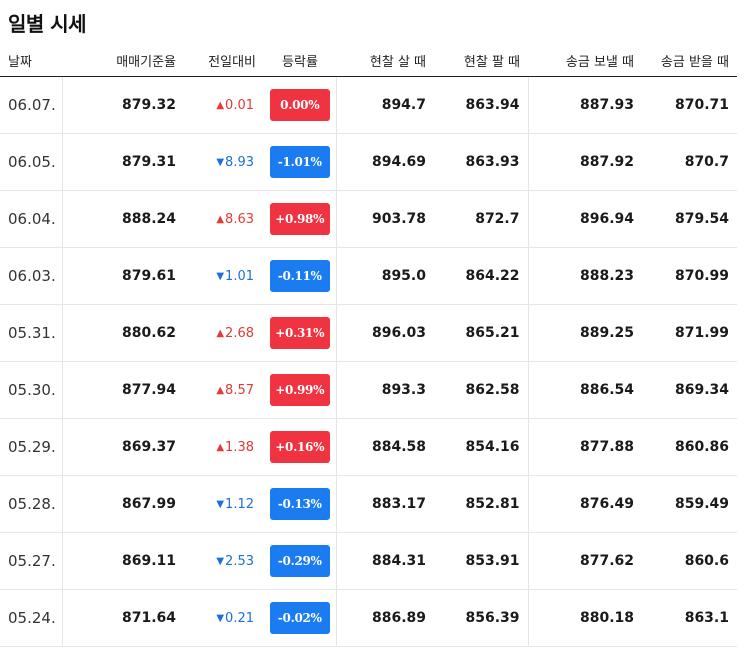  Describe the element at coordinates (31, 504) in the screenshot. I see `date-cell: 05.28.` at that location.